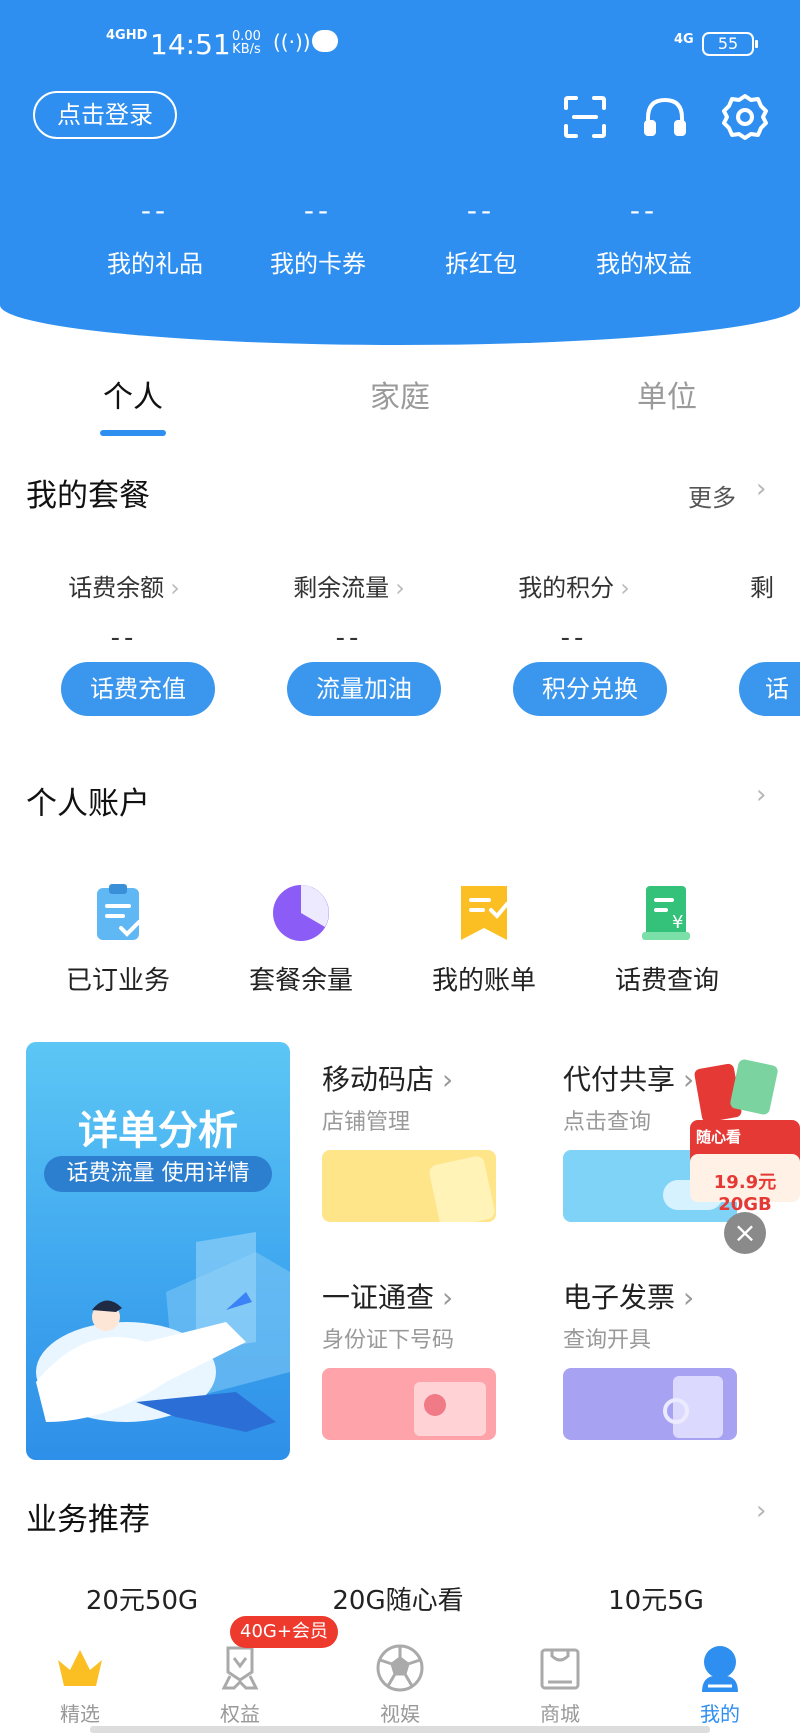 This screenshot has height=1733, width=800. I want to click on package-item-balance: 话费余额 › --, so click(124, 611).